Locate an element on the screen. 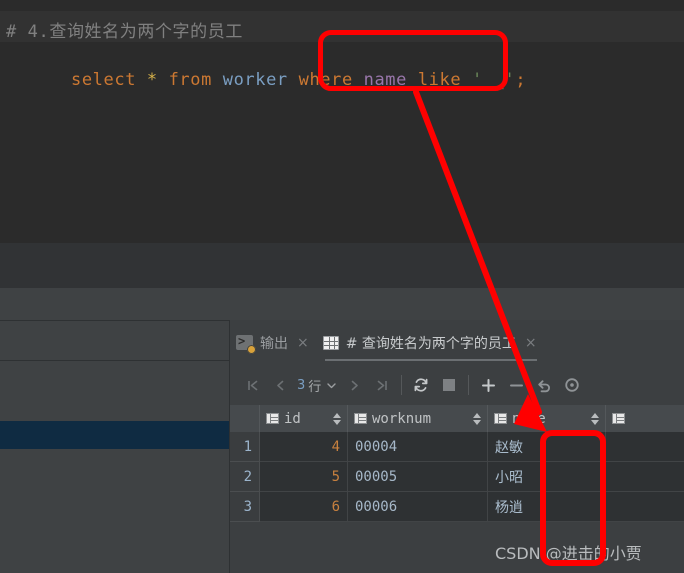 Image resolution: width=684 pixels, height=573 pixels. sql-token-tbl: worker is located at coordinates (255, 80).